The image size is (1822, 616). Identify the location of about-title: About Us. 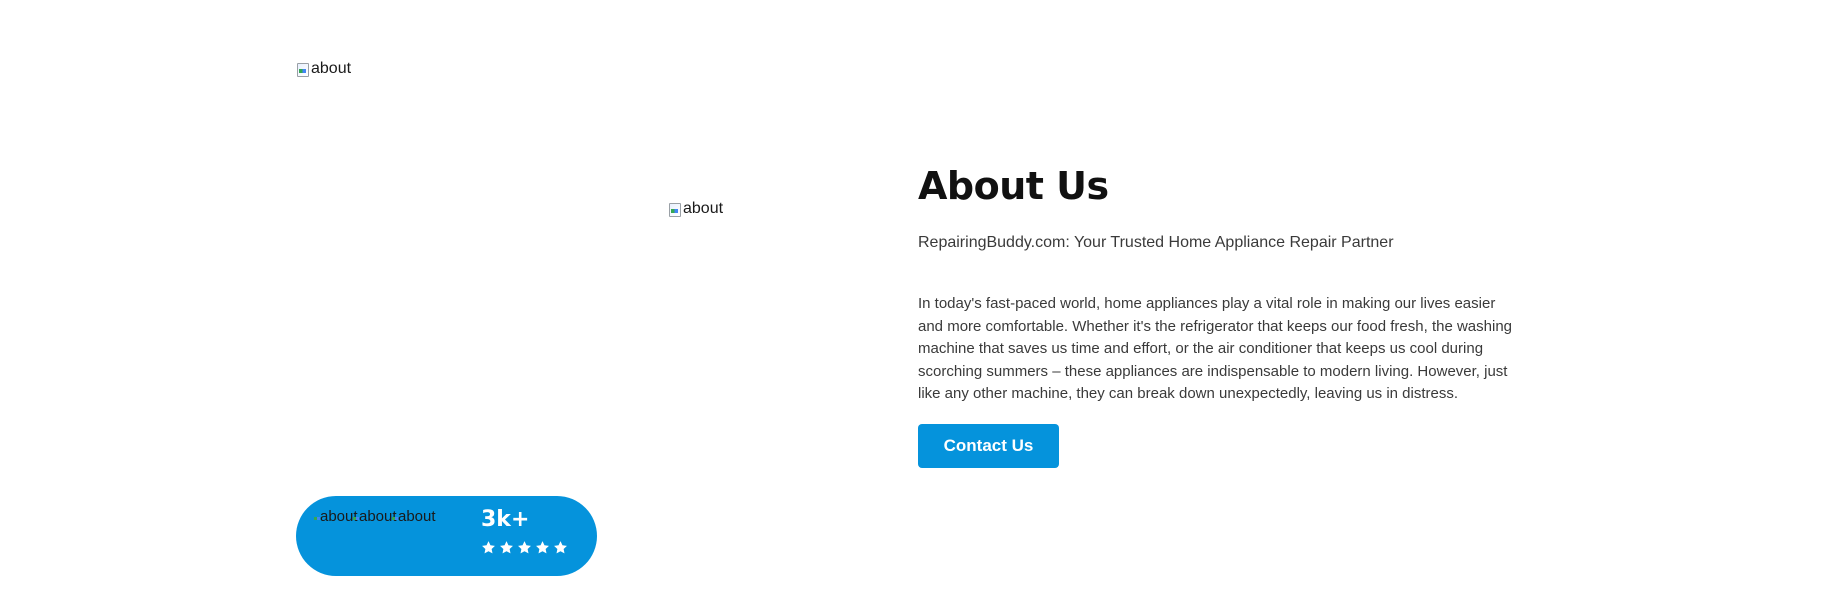
(1013, 186).